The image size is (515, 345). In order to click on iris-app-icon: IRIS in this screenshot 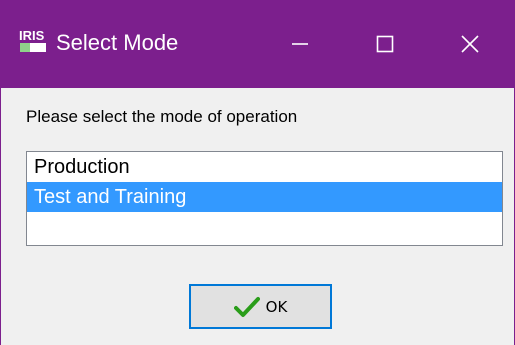, I will do `click(33, 40)`.